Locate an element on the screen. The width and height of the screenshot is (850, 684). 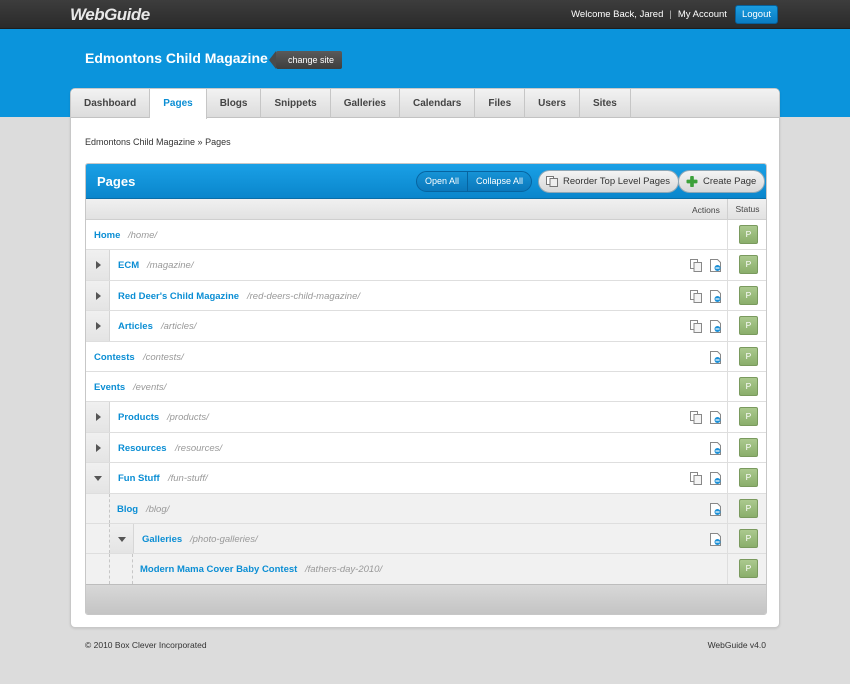
page-path: /fathers-day-2010/ is located at coordinates (344, 570).